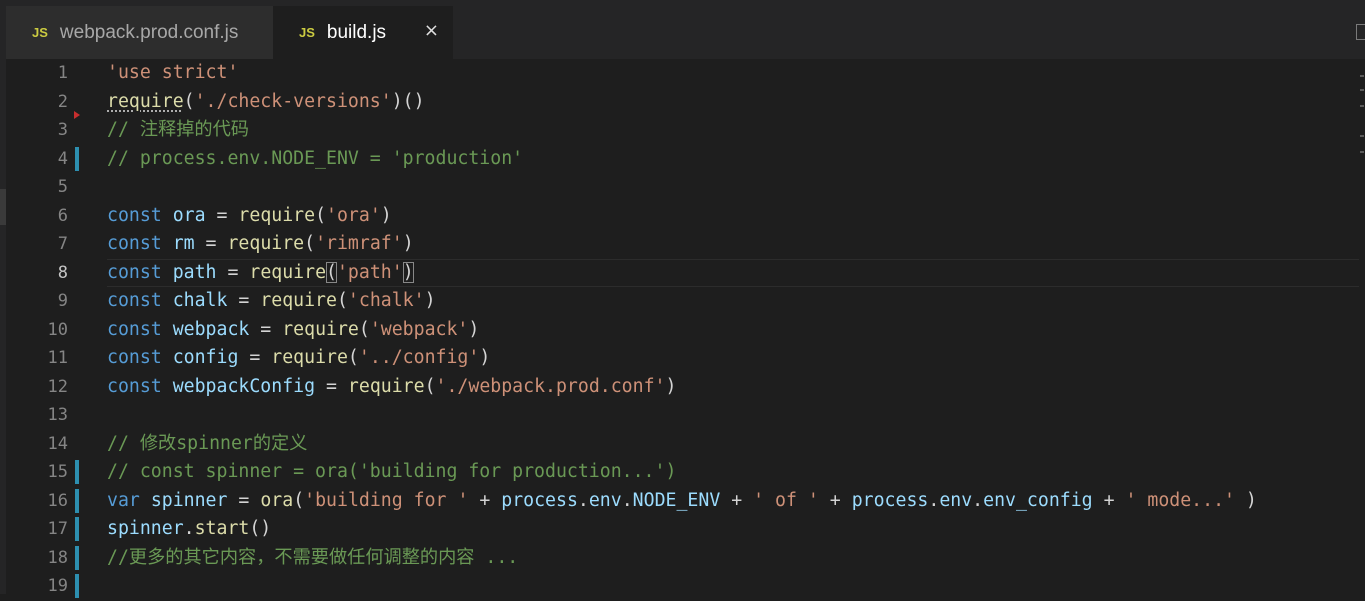 Image resolution: width=1365 pixels, height=601 pixels. I want to click on split-editor-icon, so click(1360, 32).